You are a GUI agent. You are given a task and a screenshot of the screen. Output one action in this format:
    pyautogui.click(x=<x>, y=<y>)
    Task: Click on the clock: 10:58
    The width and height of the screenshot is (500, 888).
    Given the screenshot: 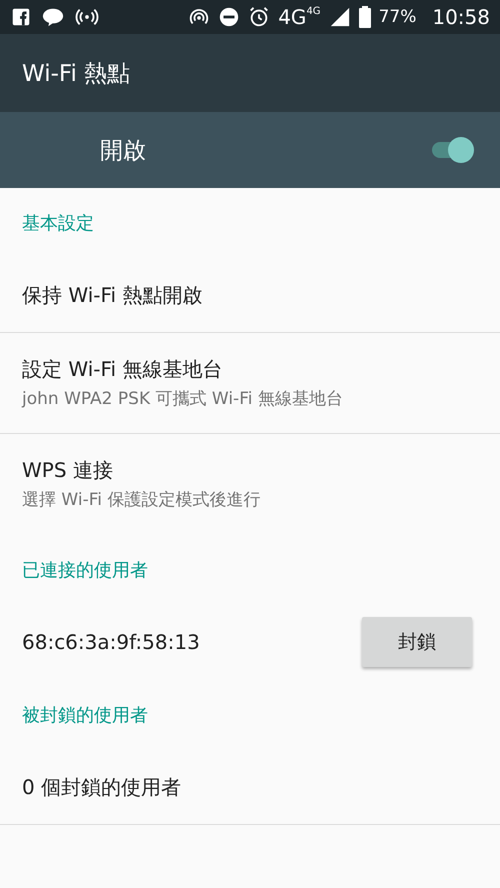 What is the action you would take?
    pyautogui.click(x=461, y=17)
    